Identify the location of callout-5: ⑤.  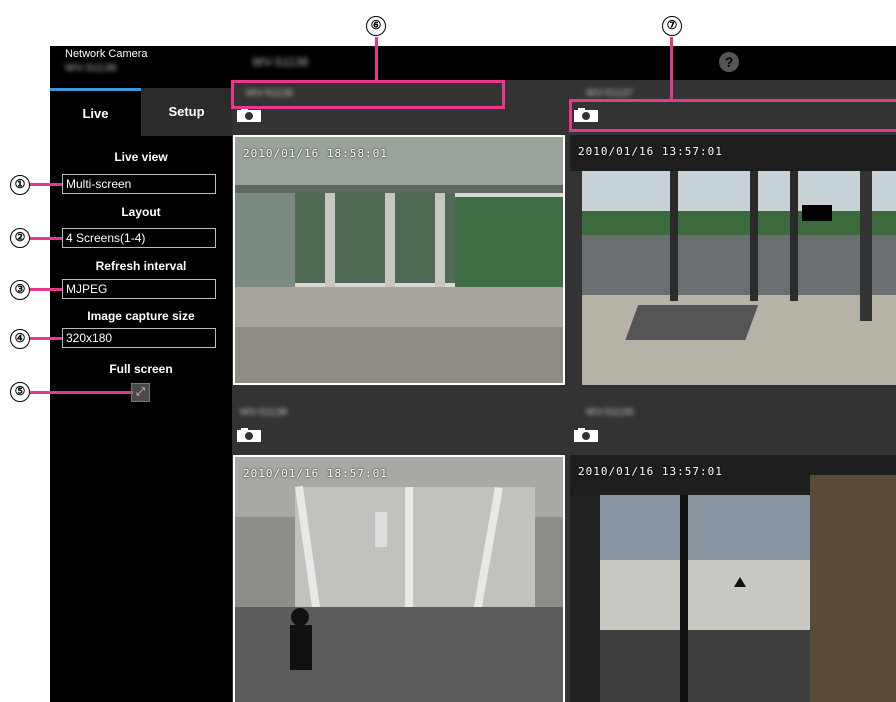
(20, 392).